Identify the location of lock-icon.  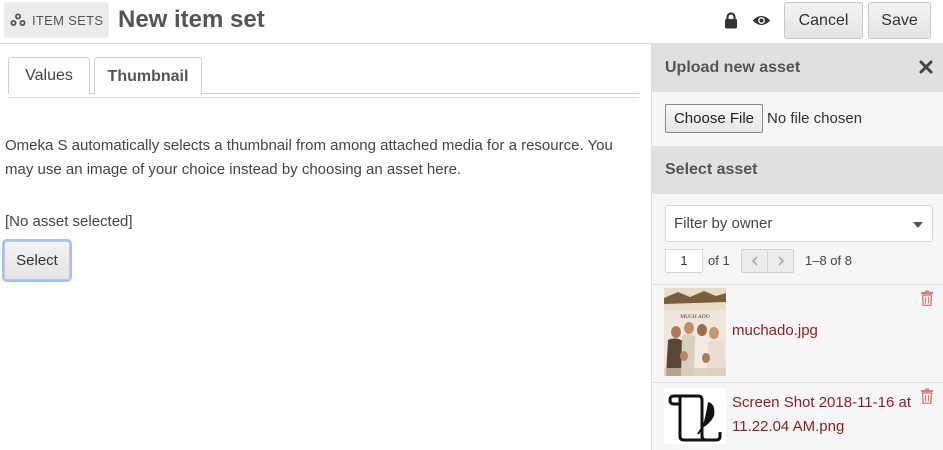
(731, 20).